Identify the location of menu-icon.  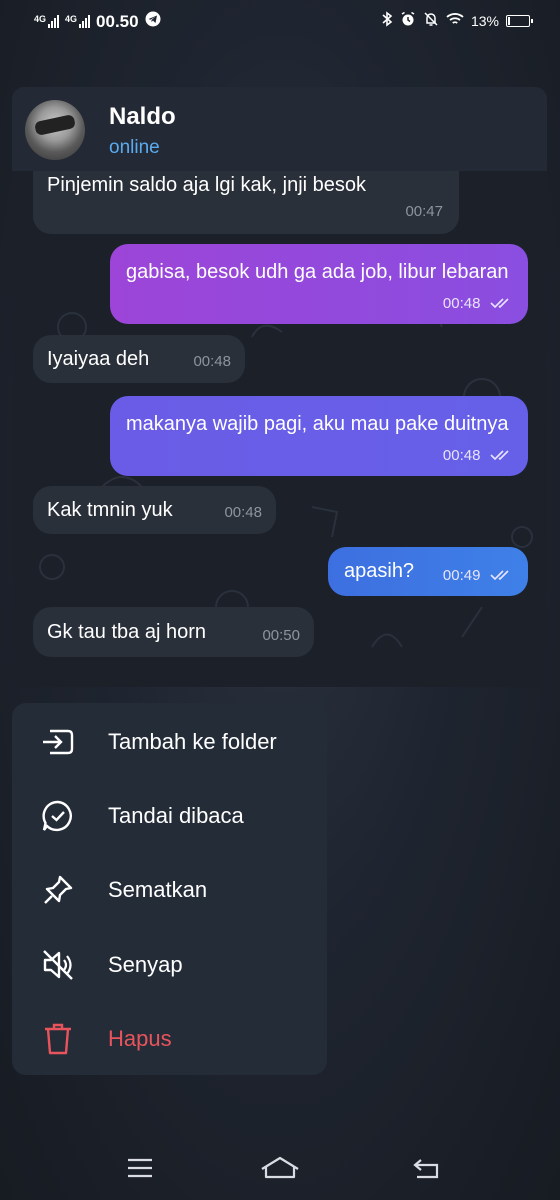
(140, 1168).